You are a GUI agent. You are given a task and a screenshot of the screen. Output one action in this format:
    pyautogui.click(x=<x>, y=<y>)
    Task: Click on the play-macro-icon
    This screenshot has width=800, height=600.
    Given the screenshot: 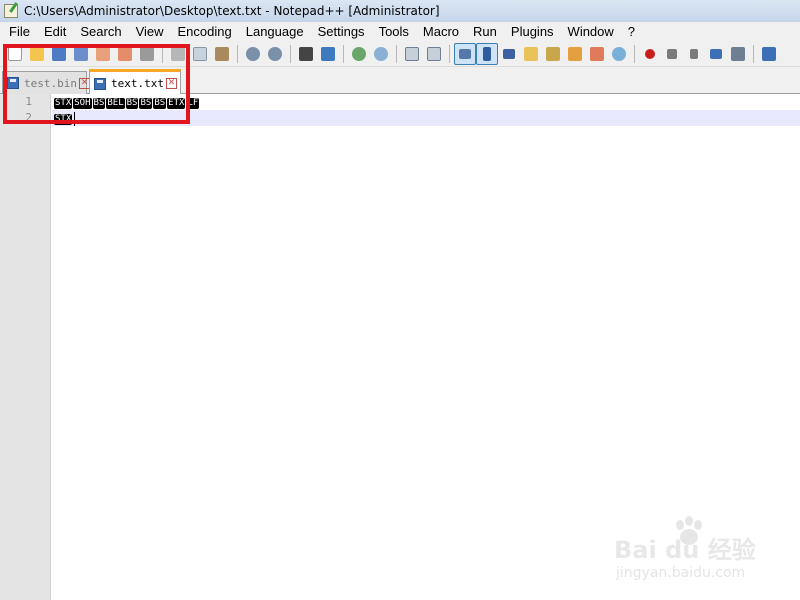 What is the action you would take?
    pyautogui.click(x=694, y=54)
    